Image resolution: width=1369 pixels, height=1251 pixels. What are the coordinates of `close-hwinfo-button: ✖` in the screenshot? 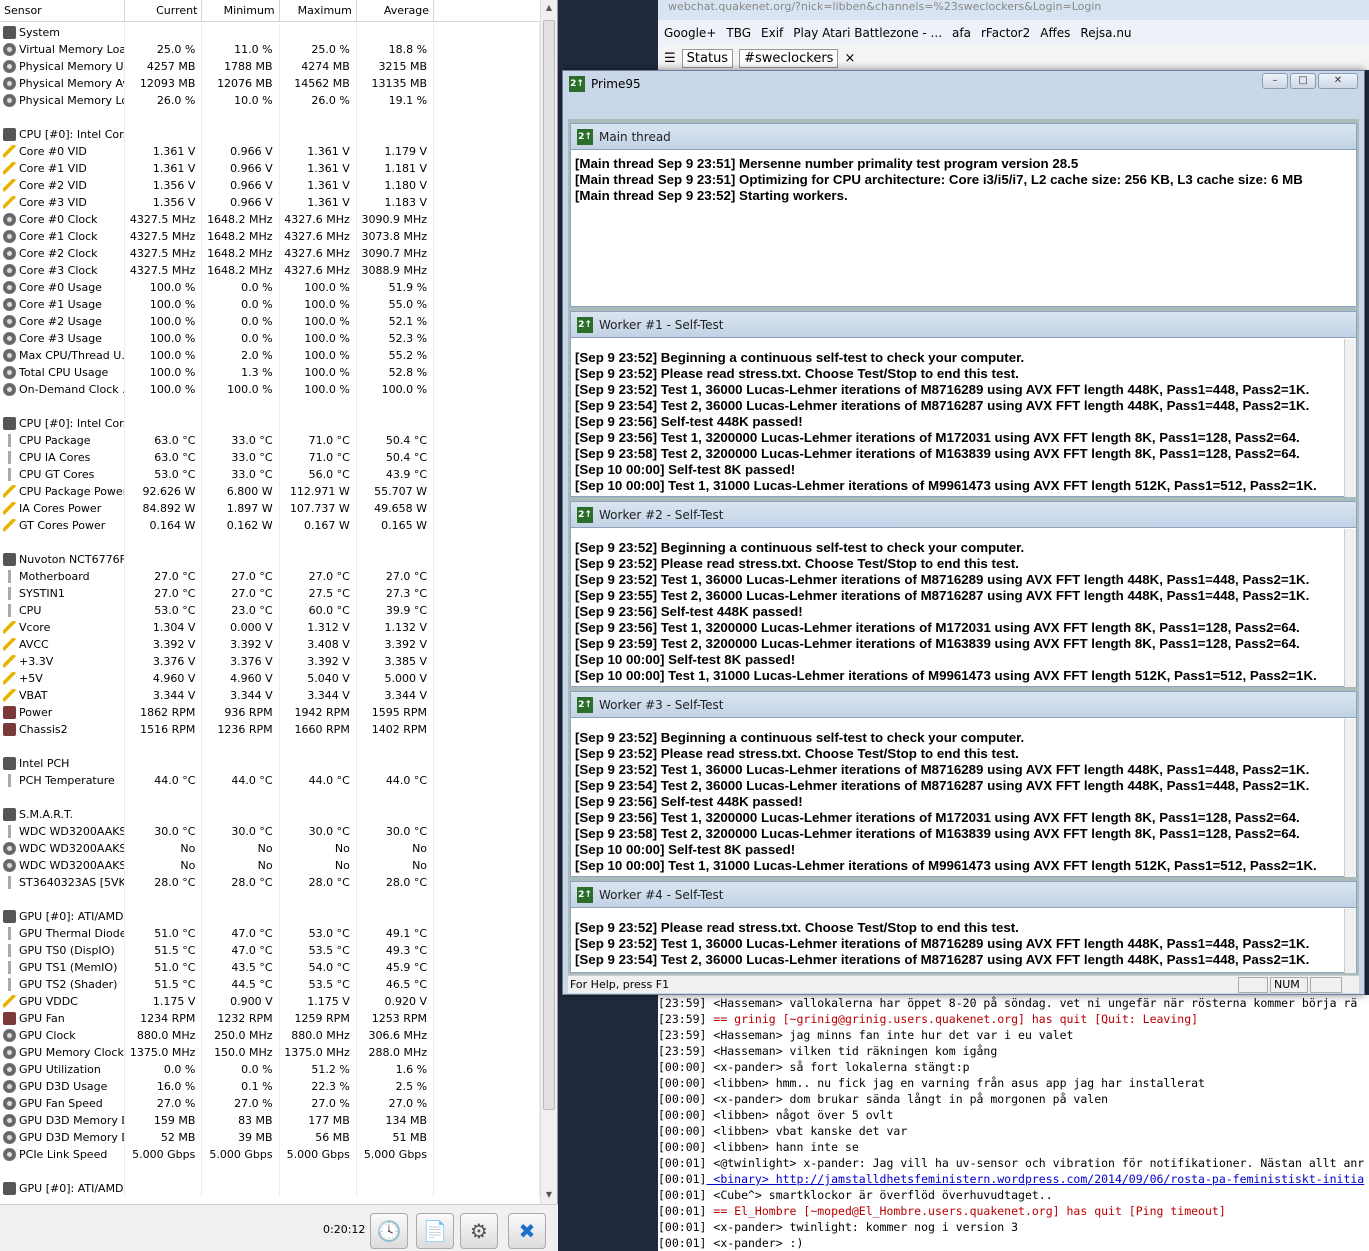 It's located at (527, 1231).